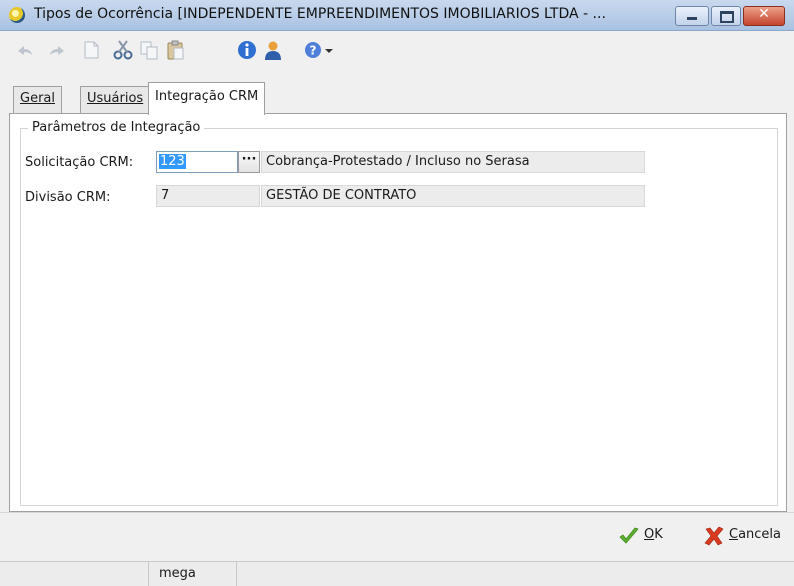 The height and width of the screenshot is (586, 794). Describe the element at coordinates (79, 162) in the screenshot. I see `solicitacao-label: Solicitação CRM:` at that location.